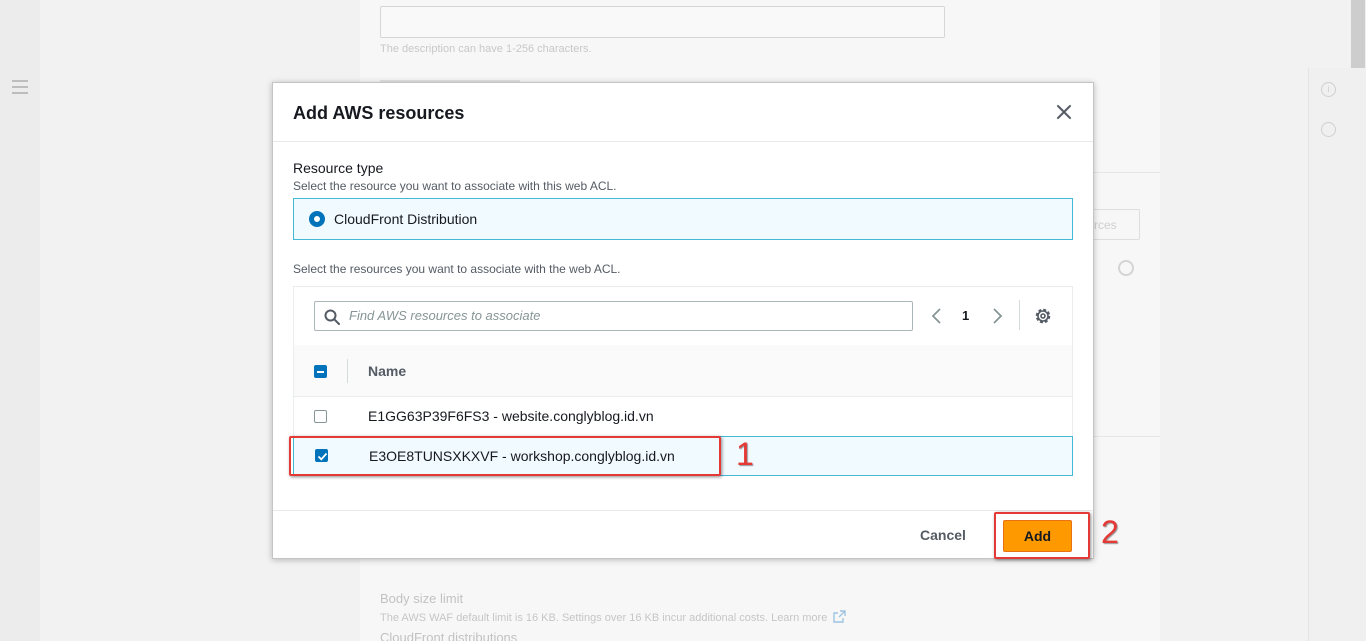 This screenshot has width=1366, height=641. What do you see at coordinates (683, 112) in the screenshot?
I see `modal-header: Add AWS resources` at bounding box center [683, 112].